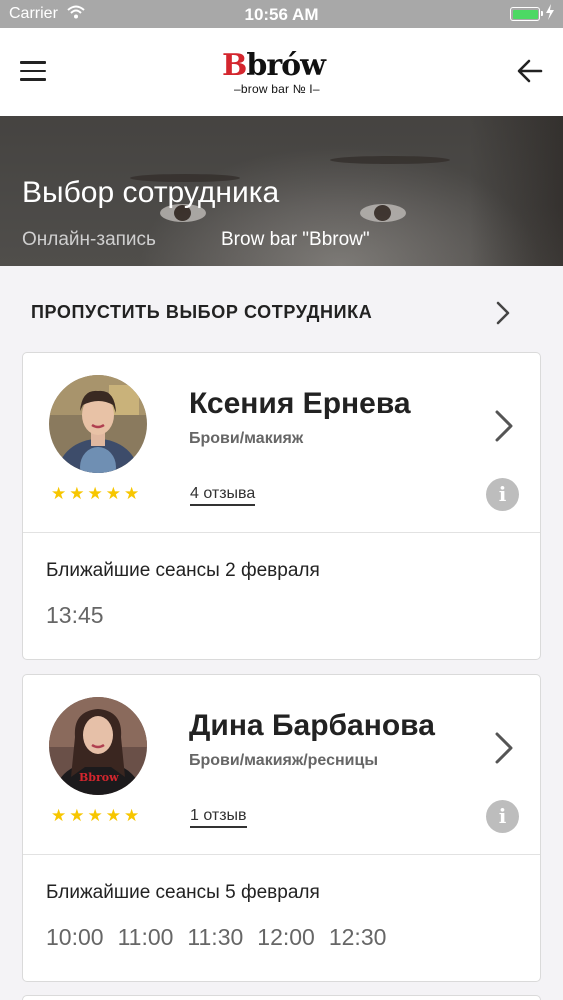  I want to click on nav-bar: Bbrów –brow bar № I–, so click(281, 72).